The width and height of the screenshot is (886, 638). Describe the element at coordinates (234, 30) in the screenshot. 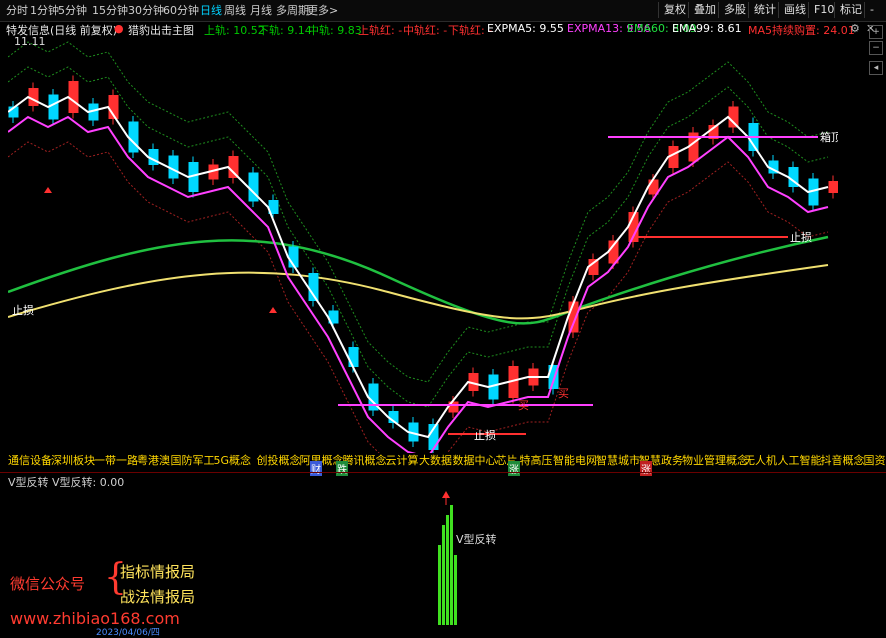

I see `legend-item-0: 上轨: 10.52` at that location.